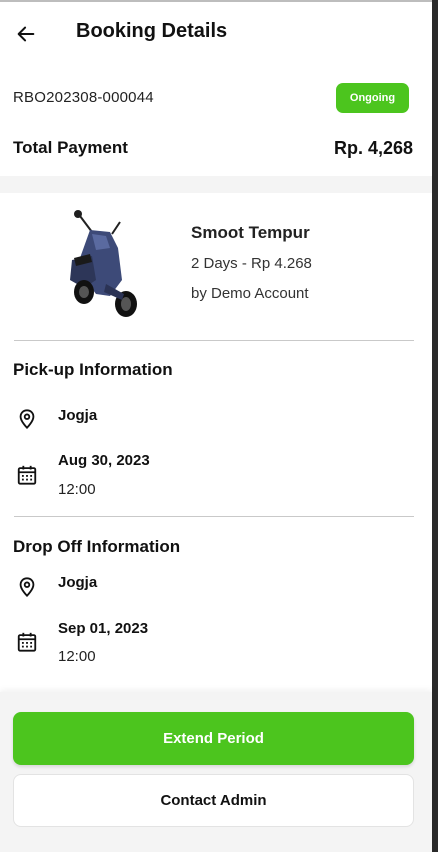  What do you see at coordinates (152, 31) in the screenshot?
I see `page-title: Booking Details` at bounding box center [152, 31].